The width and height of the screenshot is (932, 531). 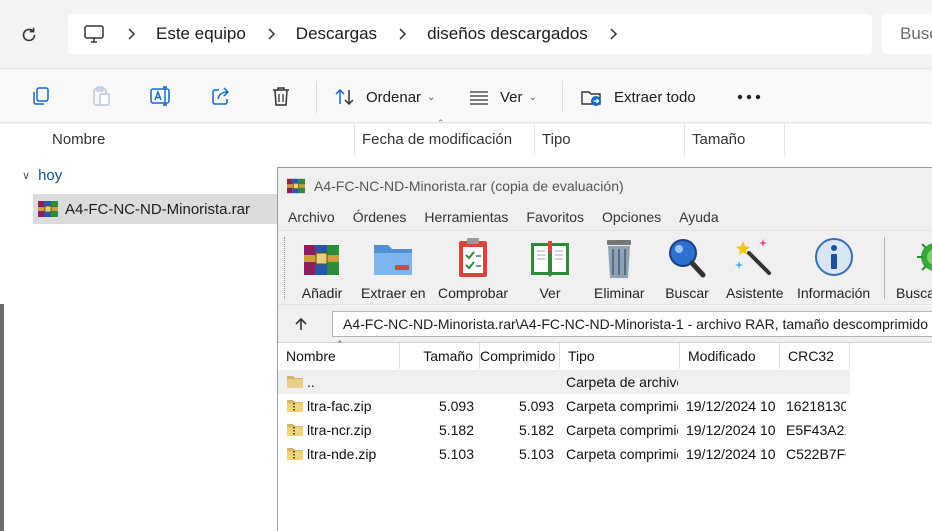 I want to click on delete-button, so click(x=281, y=96).